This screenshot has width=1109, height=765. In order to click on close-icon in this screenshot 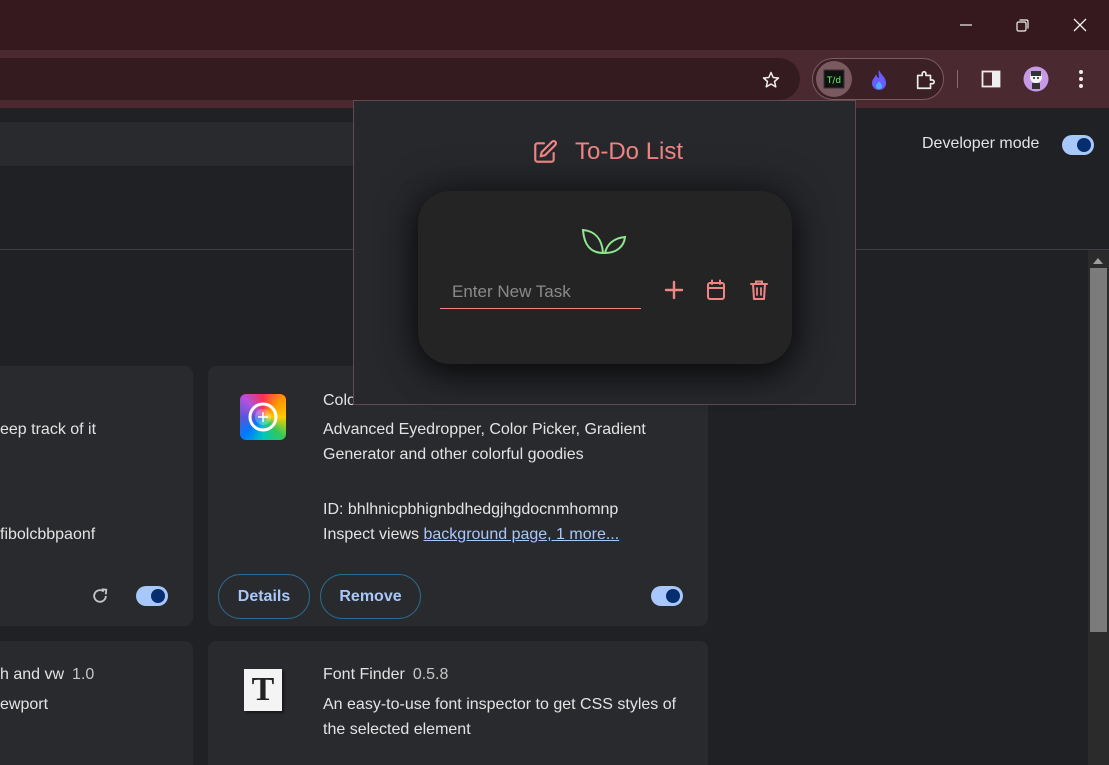, I will do `click(1080, 25)`.